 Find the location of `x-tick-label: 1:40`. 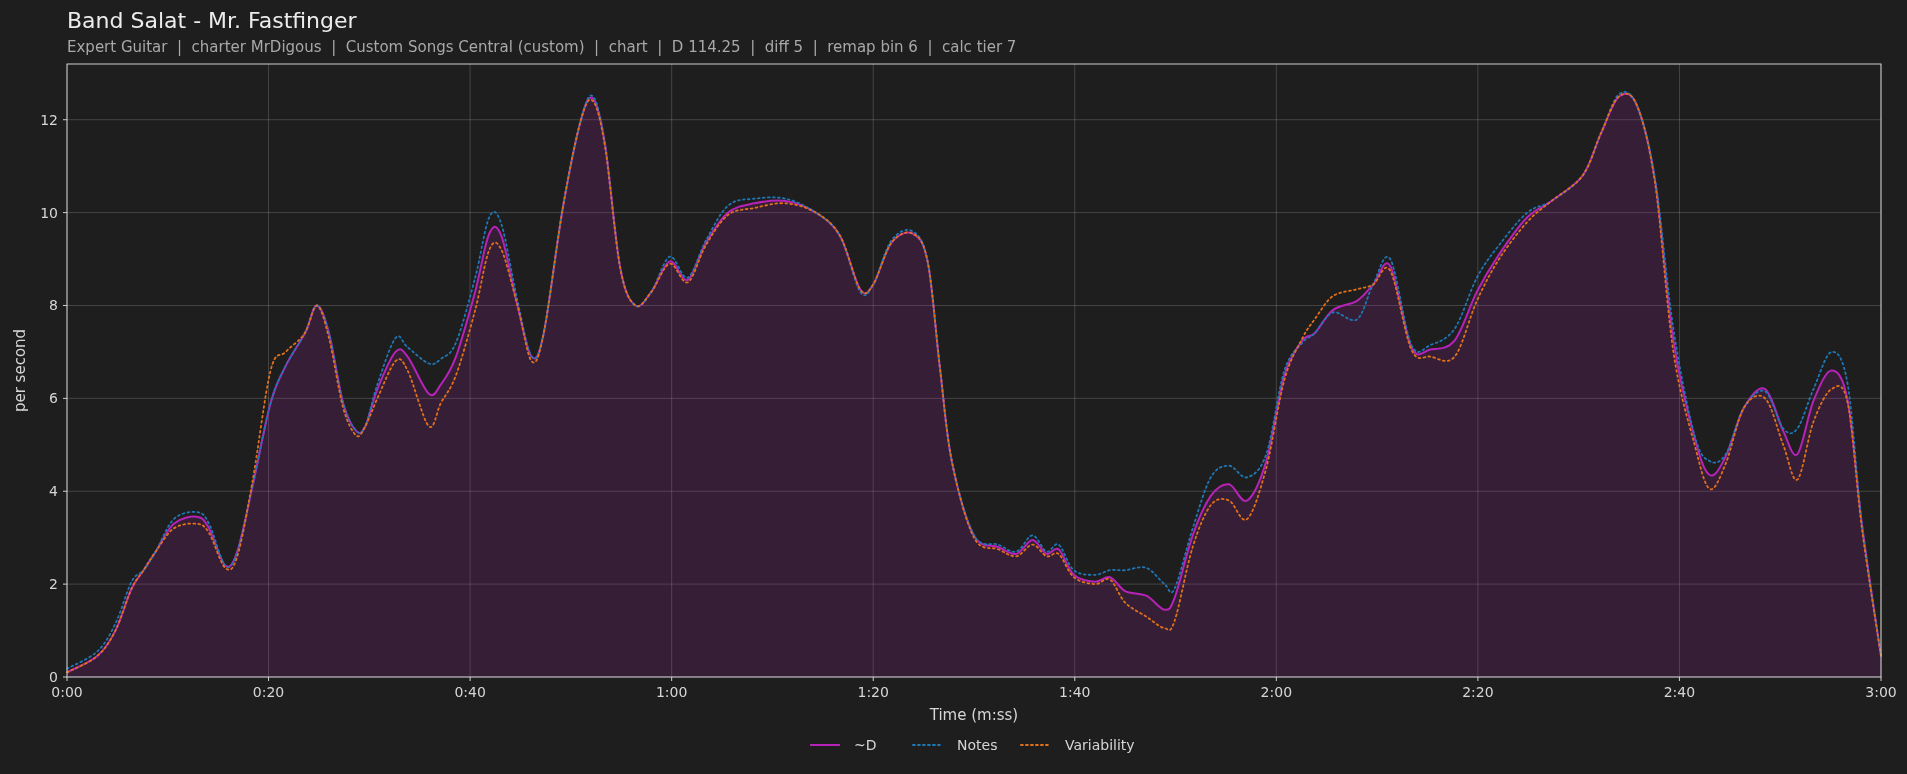

x-tick-label: 1:40 is located at coordinates (1075, 692).